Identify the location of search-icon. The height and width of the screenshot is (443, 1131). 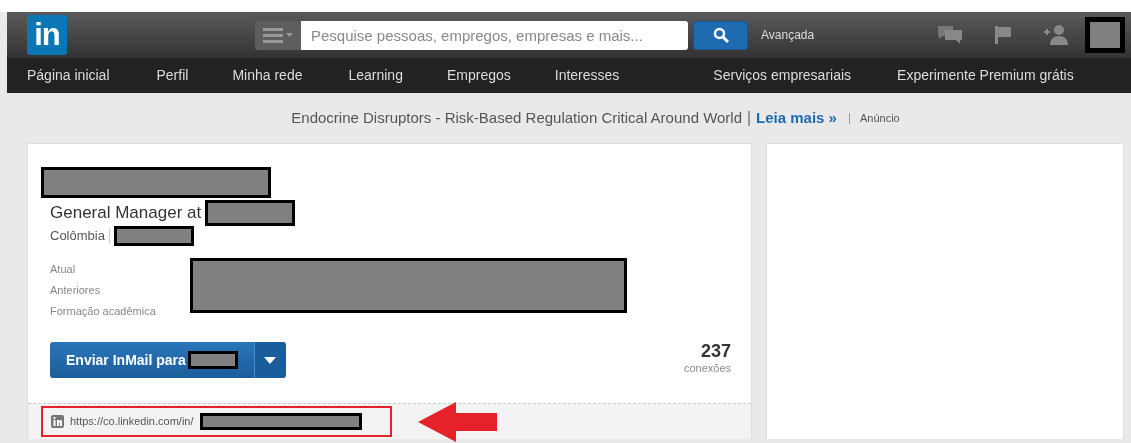
(720, 35).